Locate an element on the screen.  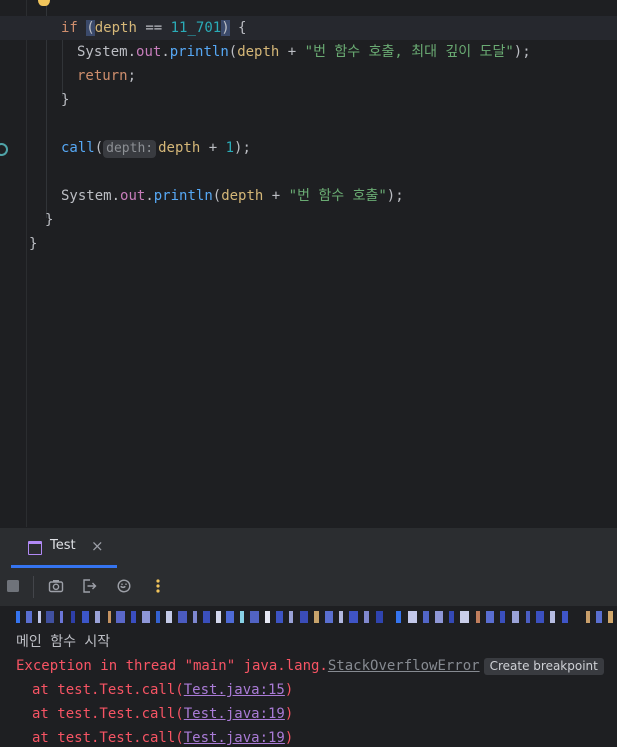
tab-test: Test × is located at coordinates (64, 548).